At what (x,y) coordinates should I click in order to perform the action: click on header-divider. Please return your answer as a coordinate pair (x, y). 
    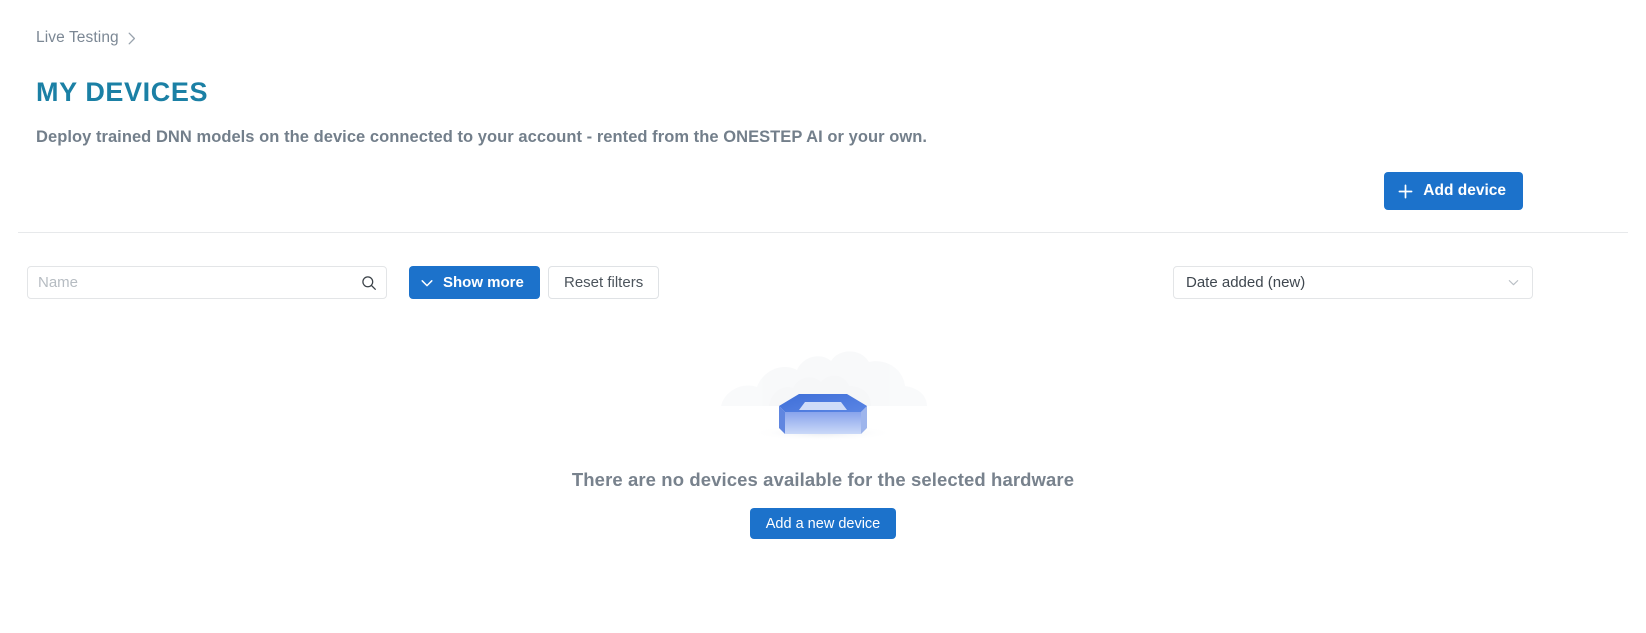
    Looking at the image, I should click on (823, 232).